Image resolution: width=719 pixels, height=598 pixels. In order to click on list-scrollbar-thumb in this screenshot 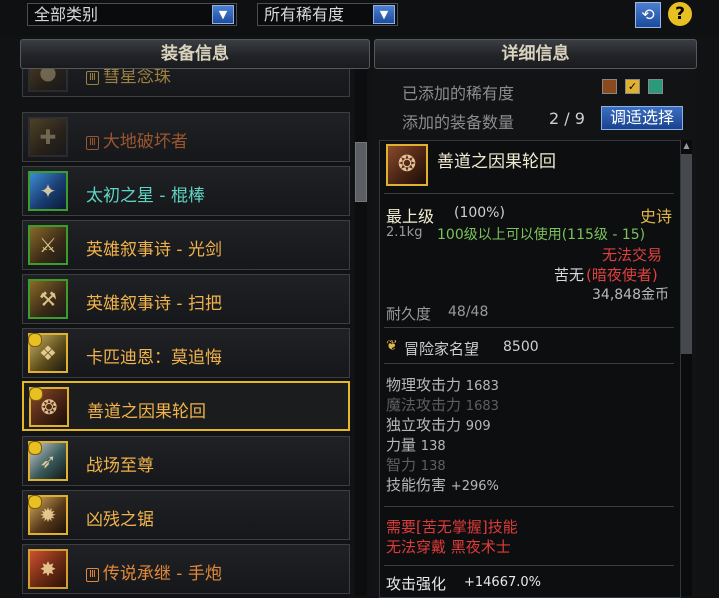, I will do `click(361, 172)`.